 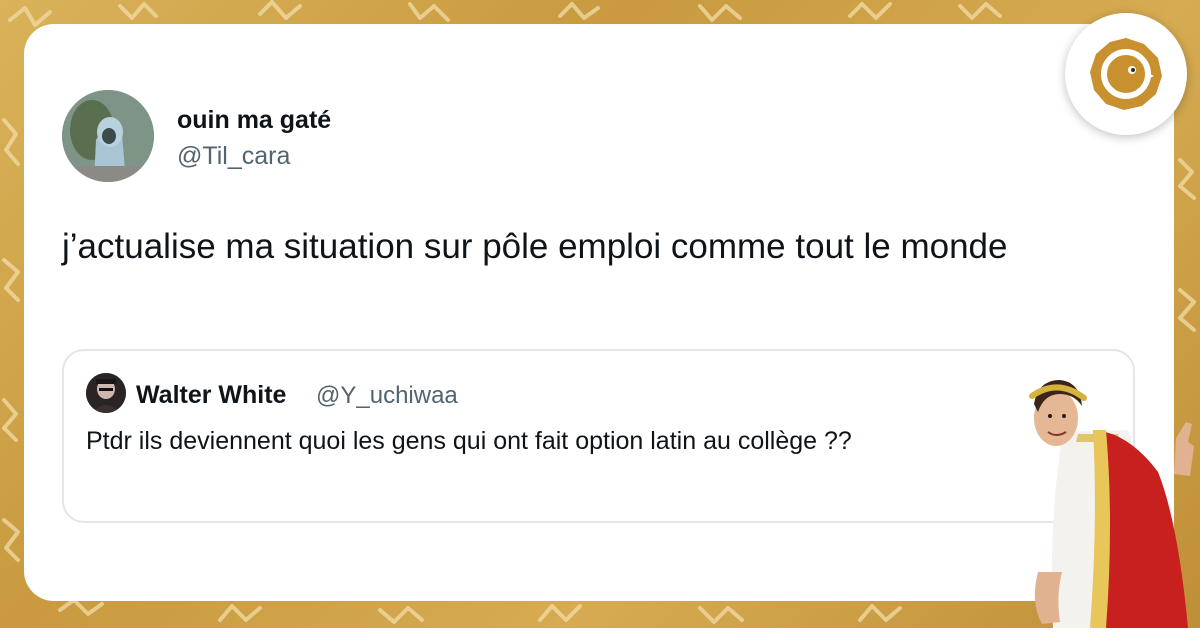 What do you see at coordinates (1111, 504) in the screenshot?
I see `roman-emperor-thumbs-up-icon` at bounding box center [1111, 504].